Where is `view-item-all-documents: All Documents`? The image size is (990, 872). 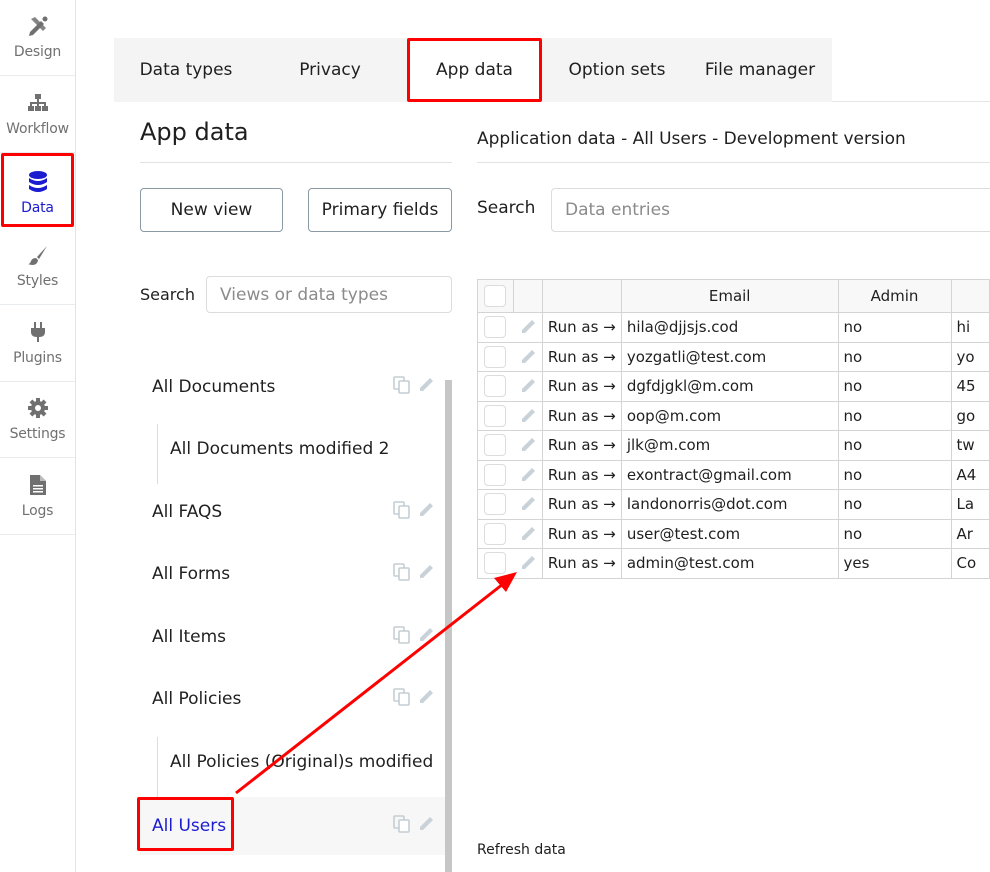
view-item-all-documents: All Documents is located at coordinates (293, 387).